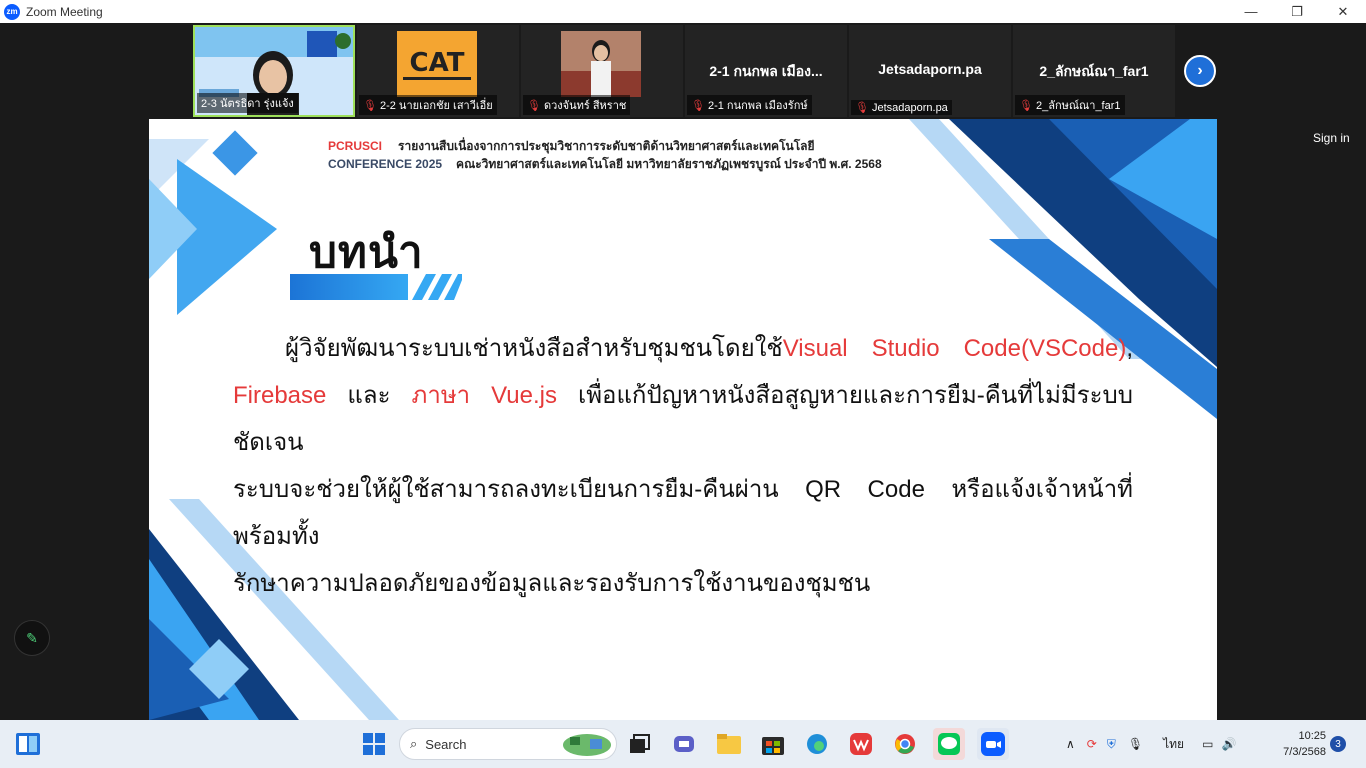 The height and width of the screenshot is (768, 1366). I want to click on taskbar-search-input: ⌕ Search, so click(508, 744).